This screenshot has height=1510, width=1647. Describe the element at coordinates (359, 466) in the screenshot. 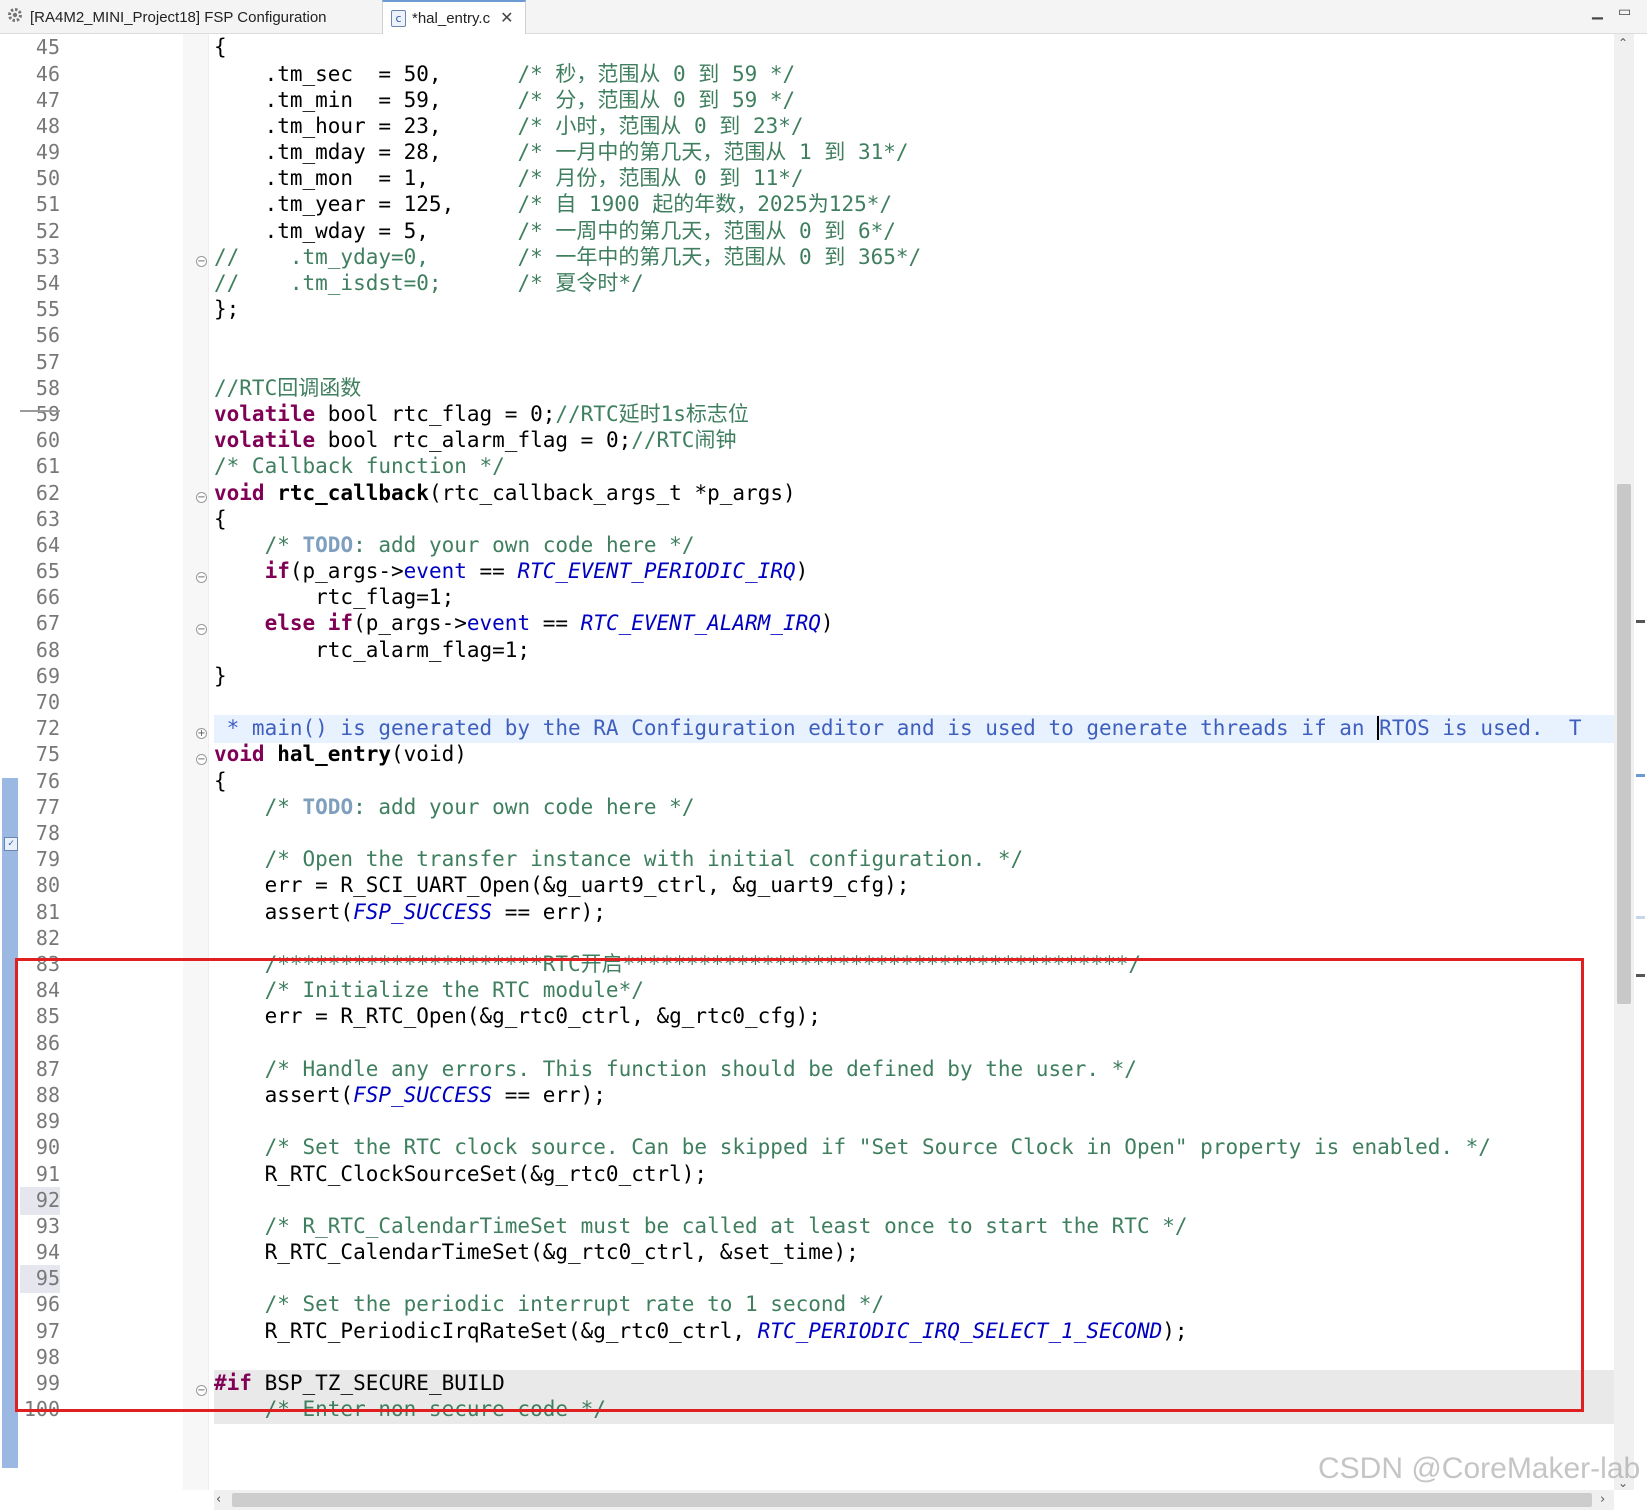

I see `code-line-61: /* Callback function */` at that location.